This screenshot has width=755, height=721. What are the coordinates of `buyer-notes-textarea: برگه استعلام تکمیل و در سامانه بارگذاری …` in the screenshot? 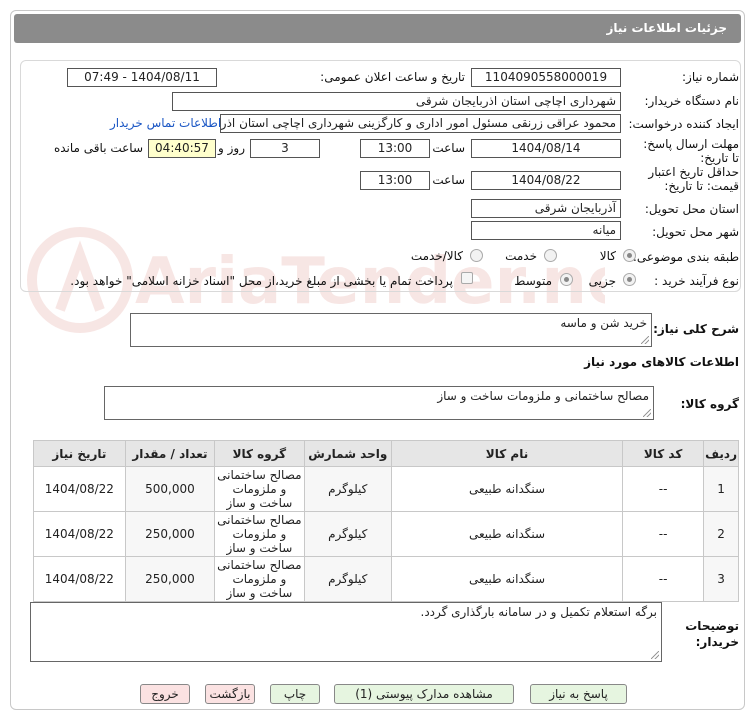 It's located at (346, 632).